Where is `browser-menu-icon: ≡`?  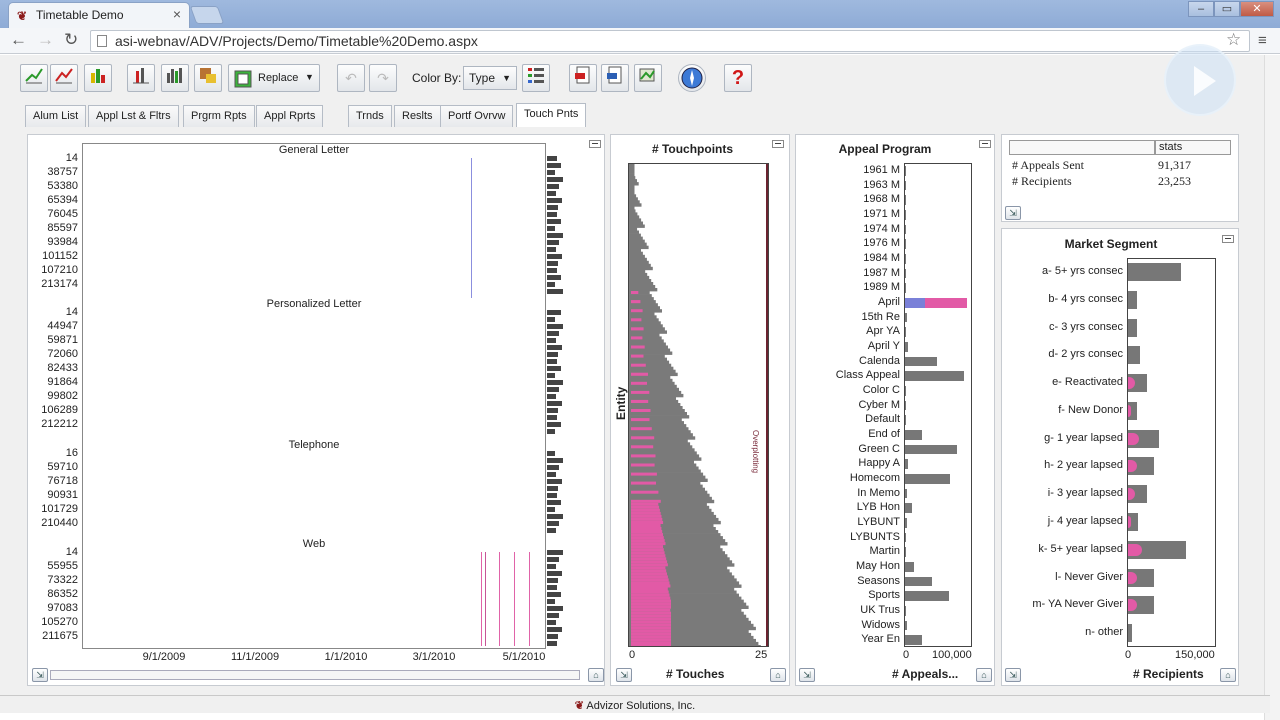
browser-menu-icon: ≡ is located at coordinates (1262, 40).